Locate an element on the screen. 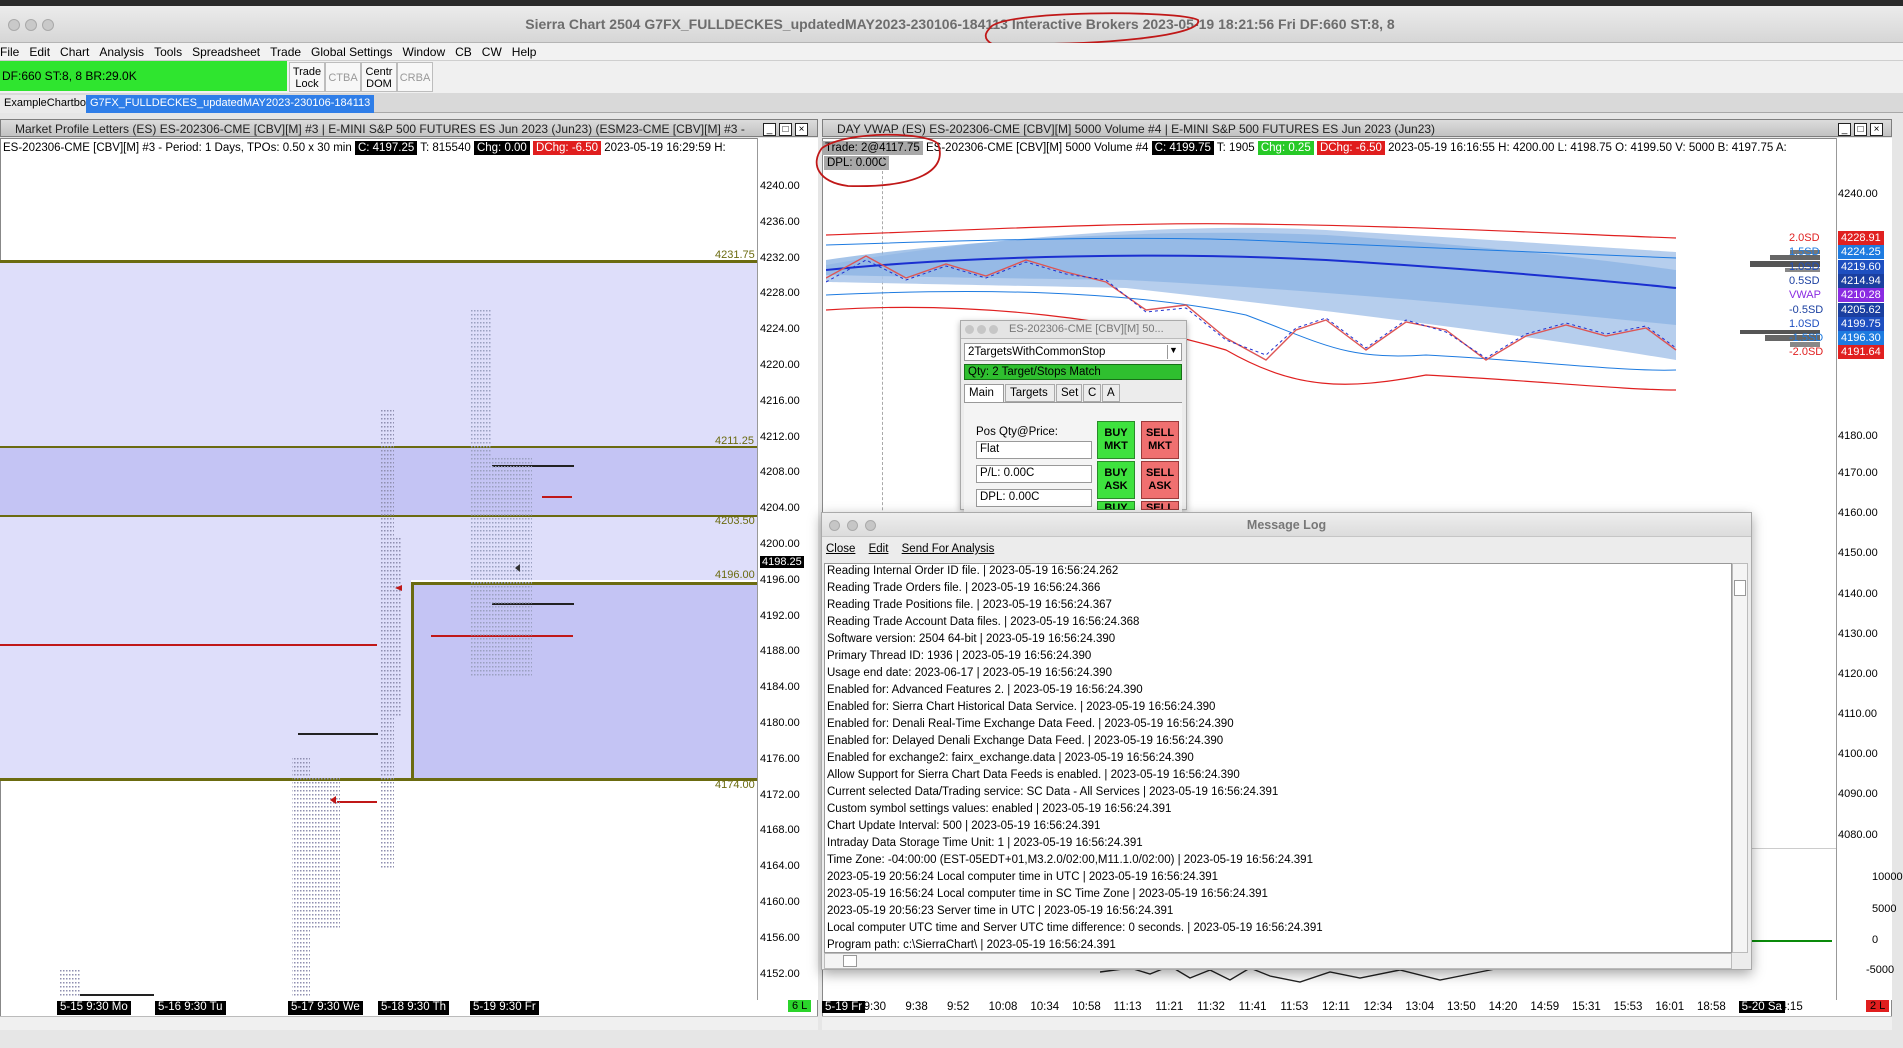 The height and width of the screenshot is (1048, 1903). price-label: 4130.00 is located at coordinates (1858, 634).